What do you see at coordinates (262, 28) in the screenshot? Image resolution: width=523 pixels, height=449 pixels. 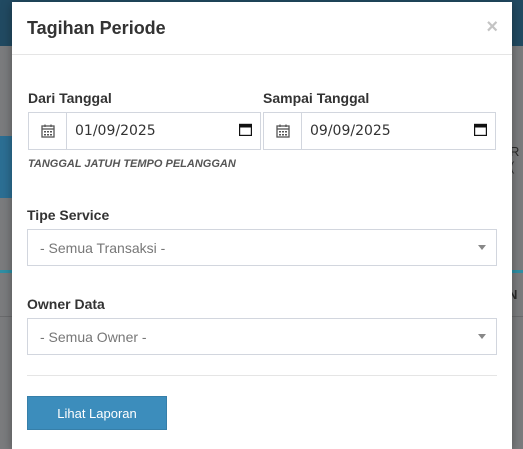 I see `modal-header: Tagihan Periode ×` at bounding box center [262, 28].